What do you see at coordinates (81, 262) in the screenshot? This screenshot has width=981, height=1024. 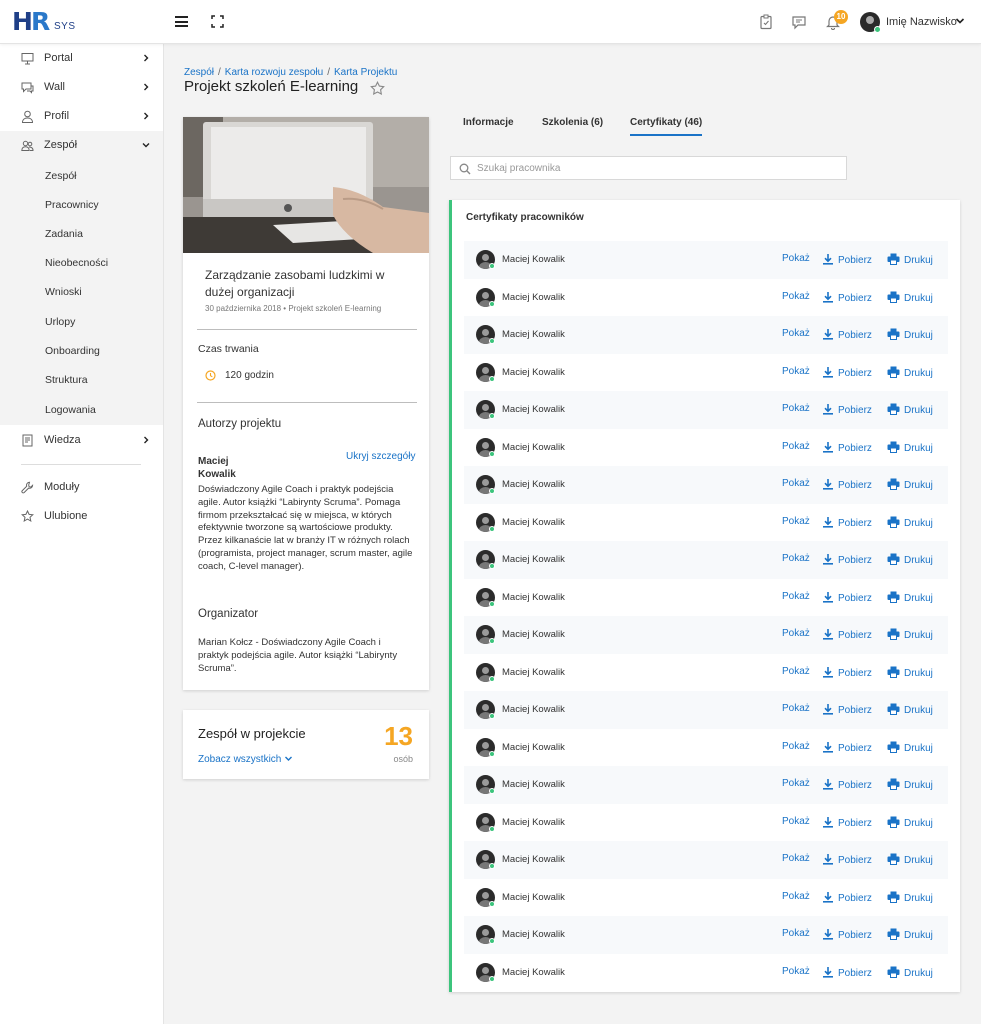 I see `sidebar-subitem-nieobecnosci: Nieobecności` at bounding box center [81, 262].